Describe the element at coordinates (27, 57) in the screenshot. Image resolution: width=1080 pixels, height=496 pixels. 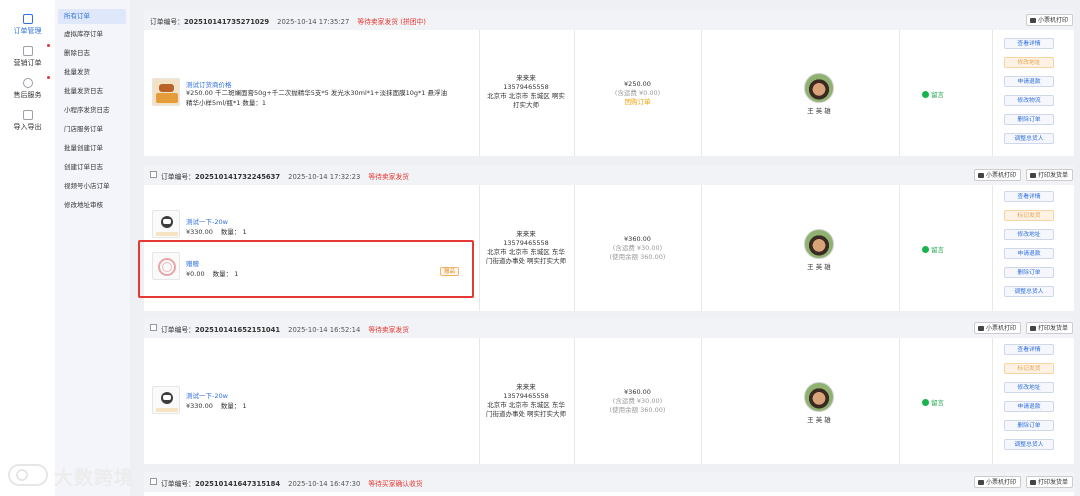
I see `sidebar-item-marketing: 营销订单` at that location.